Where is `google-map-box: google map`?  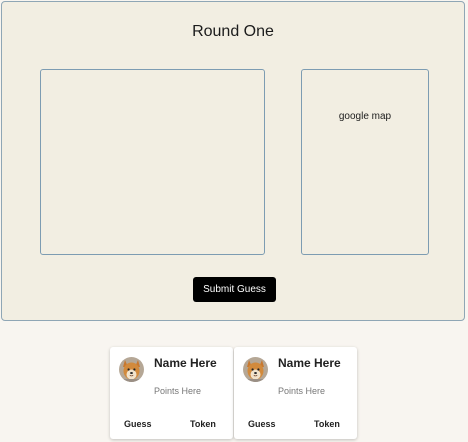 google-map-box: google map is located at coordinates (365, 162).